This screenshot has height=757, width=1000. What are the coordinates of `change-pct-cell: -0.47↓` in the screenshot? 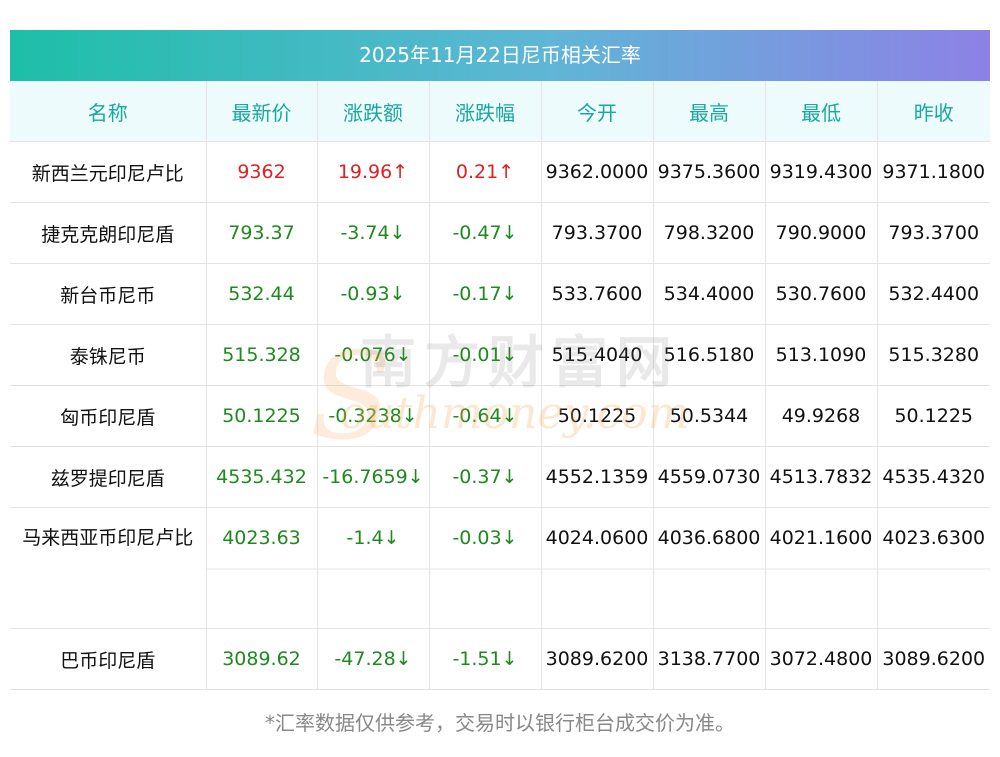 It's located at (485, 233).